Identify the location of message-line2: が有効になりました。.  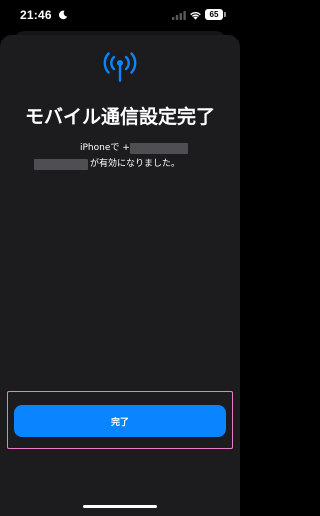
(135, 164).